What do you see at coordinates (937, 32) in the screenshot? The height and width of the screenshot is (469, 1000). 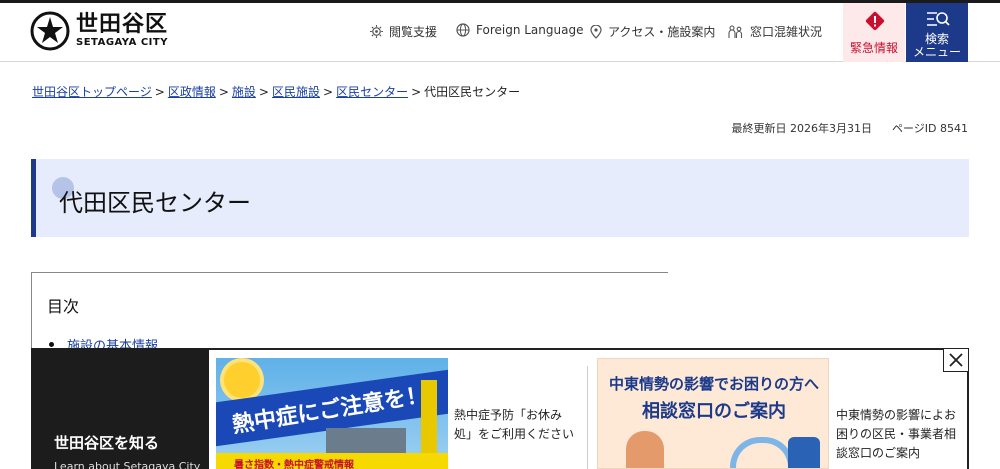 I see `search-menu-button: 検索 メニュー` at bounding box center [937, 32].